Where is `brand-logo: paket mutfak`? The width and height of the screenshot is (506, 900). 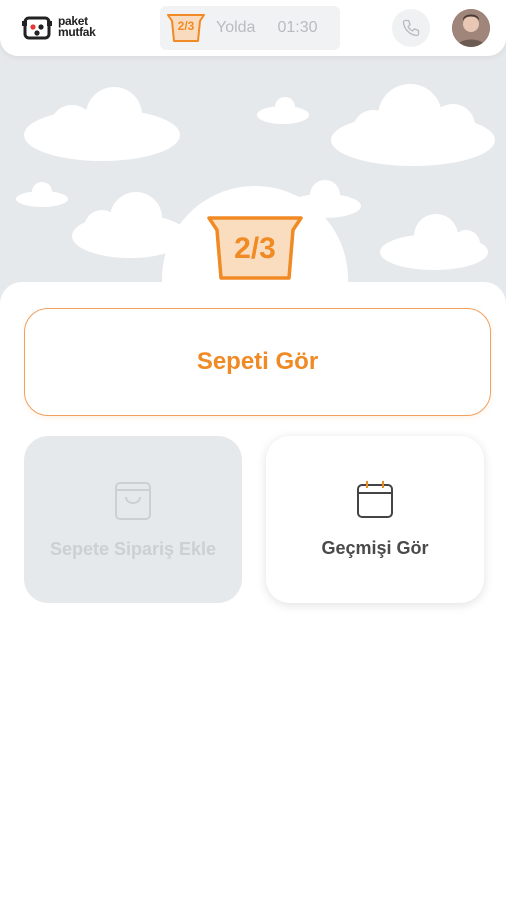 brand-logo: paket mutfak is located at coordinates (59, 27).